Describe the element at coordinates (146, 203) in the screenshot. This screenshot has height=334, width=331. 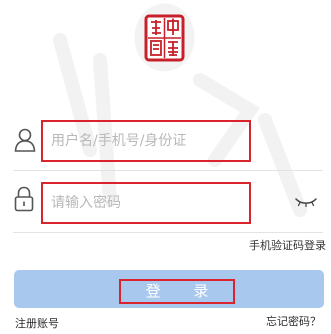
I see `password-input` at that location.